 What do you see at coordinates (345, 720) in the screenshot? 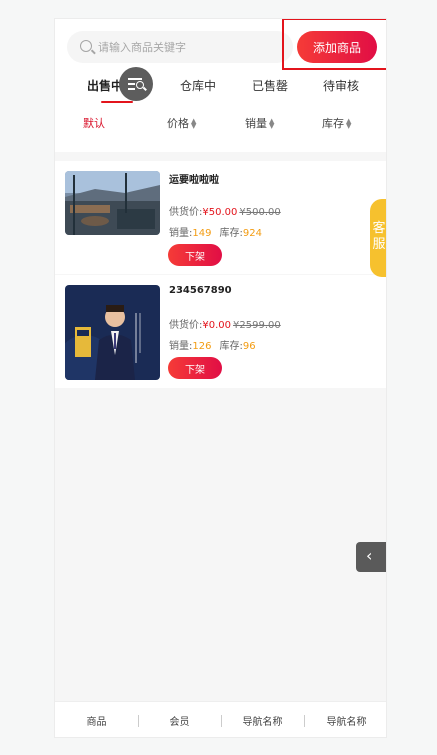
I see `nav-item-4: 导航名称` at bounding box center [345, 720].